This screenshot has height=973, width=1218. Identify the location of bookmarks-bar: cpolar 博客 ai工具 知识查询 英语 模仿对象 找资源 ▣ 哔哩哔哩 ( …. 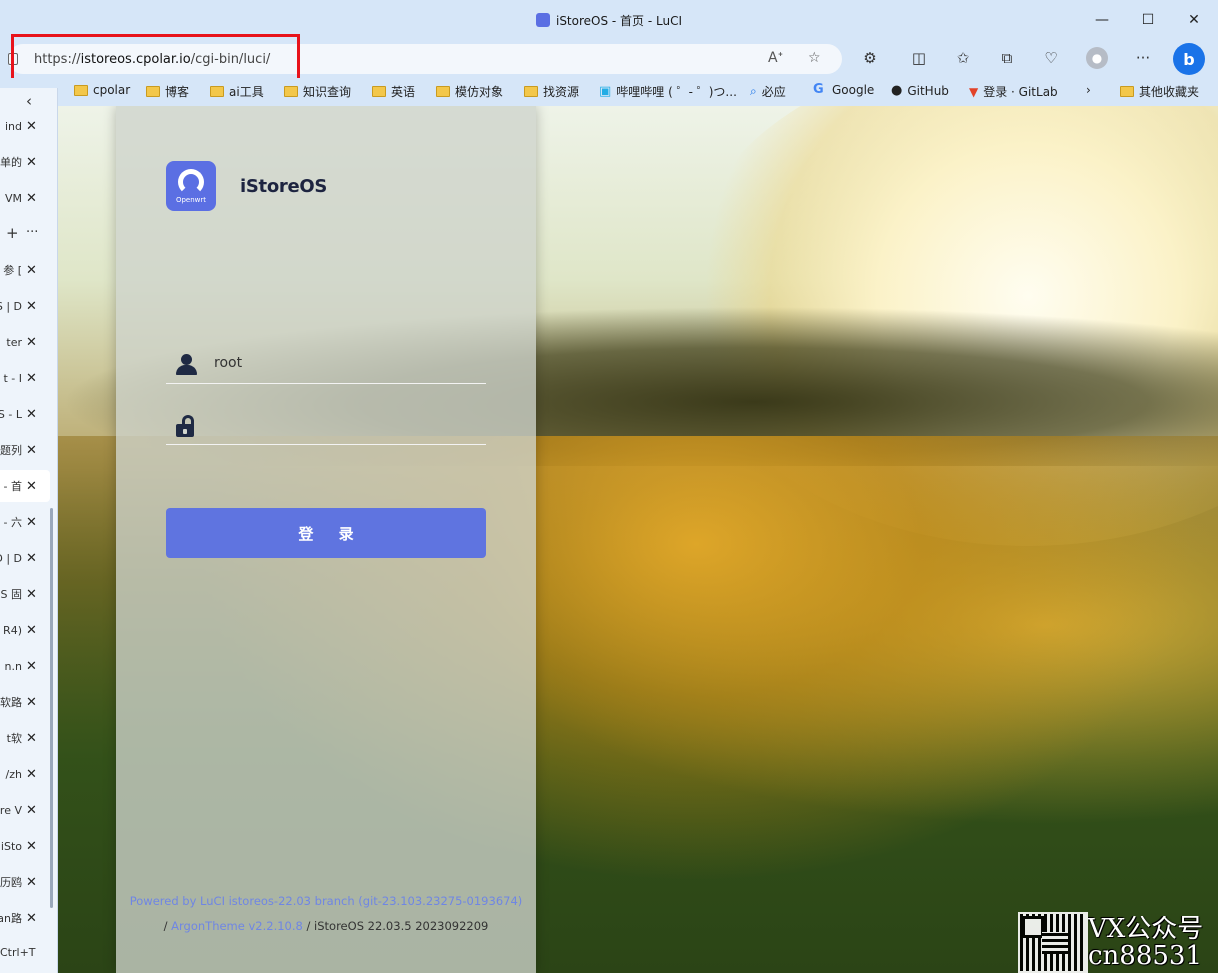
(609, 92).